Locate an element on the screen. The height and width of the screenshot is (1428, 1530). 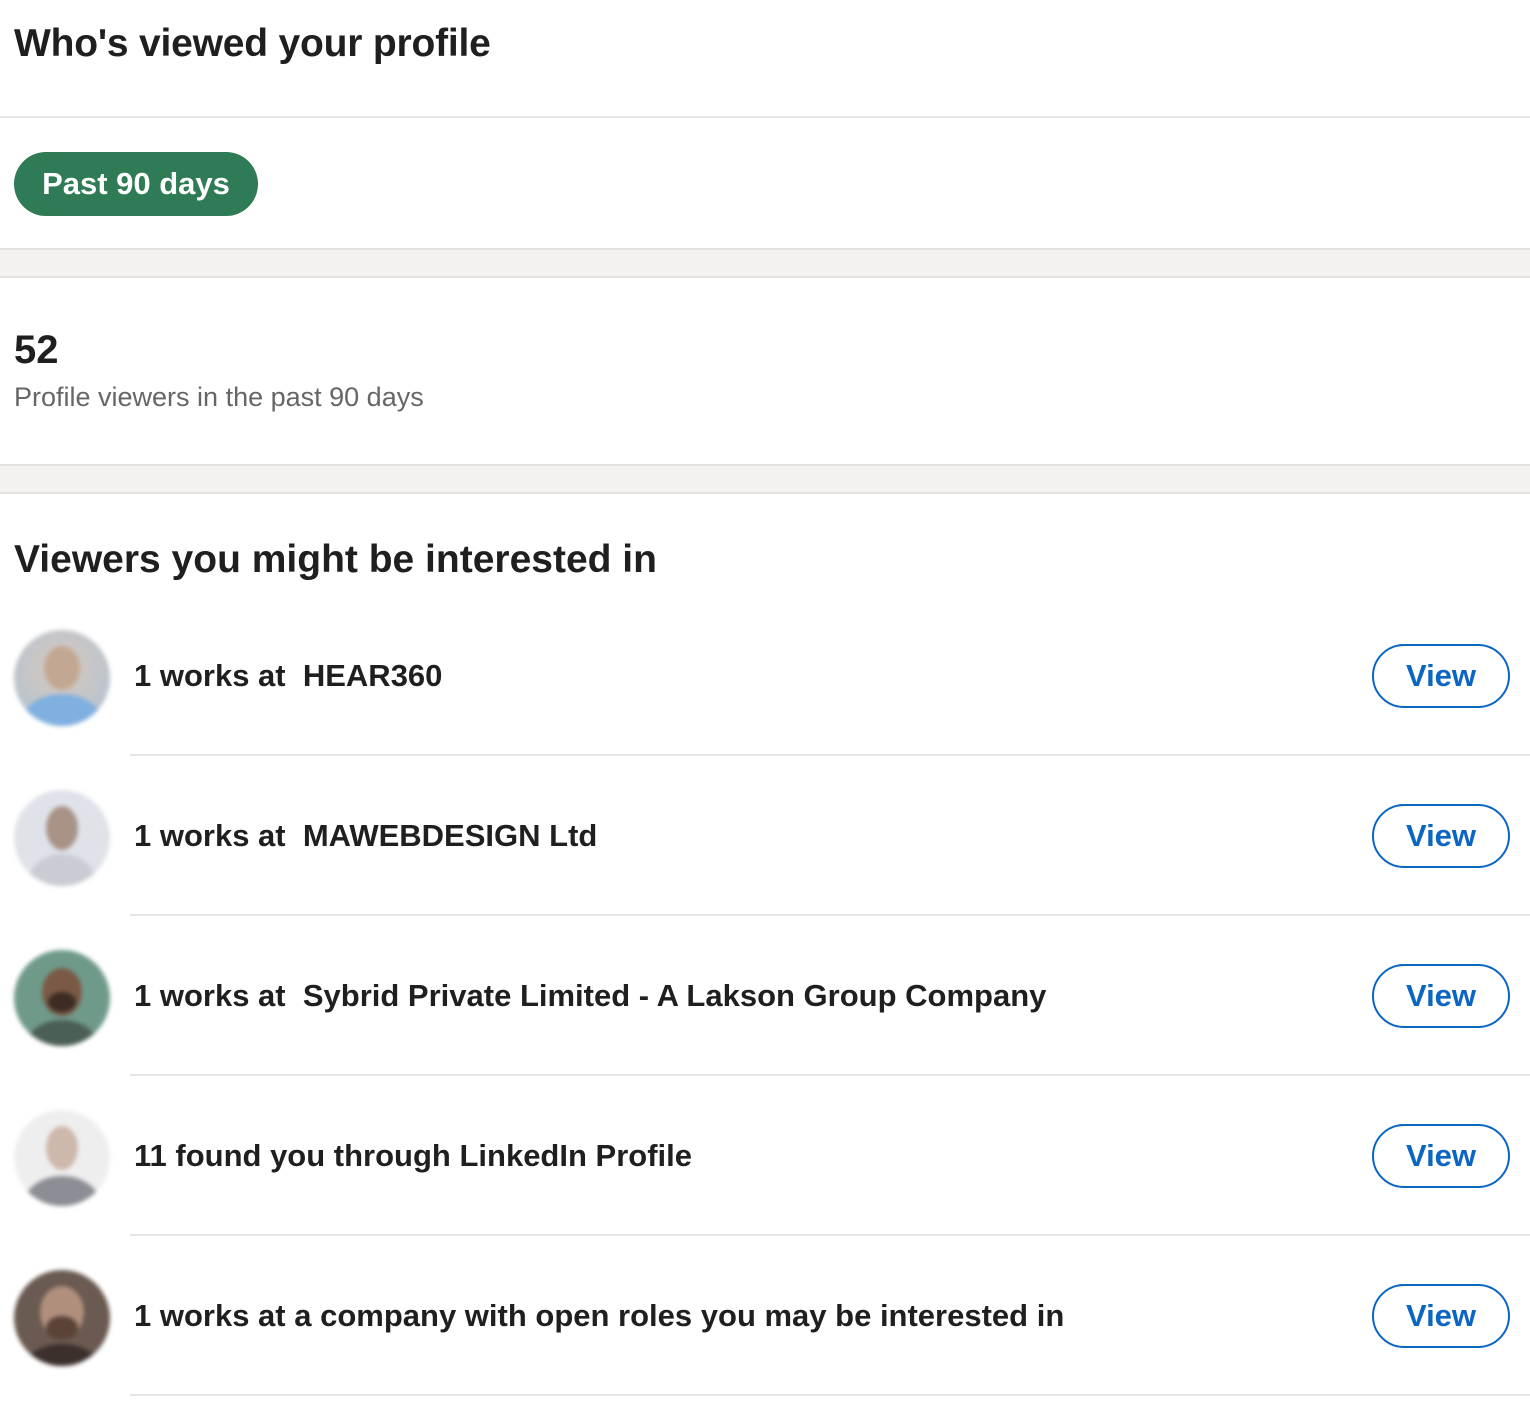
viewer-count: 52 is located at coordinates (36, 350).